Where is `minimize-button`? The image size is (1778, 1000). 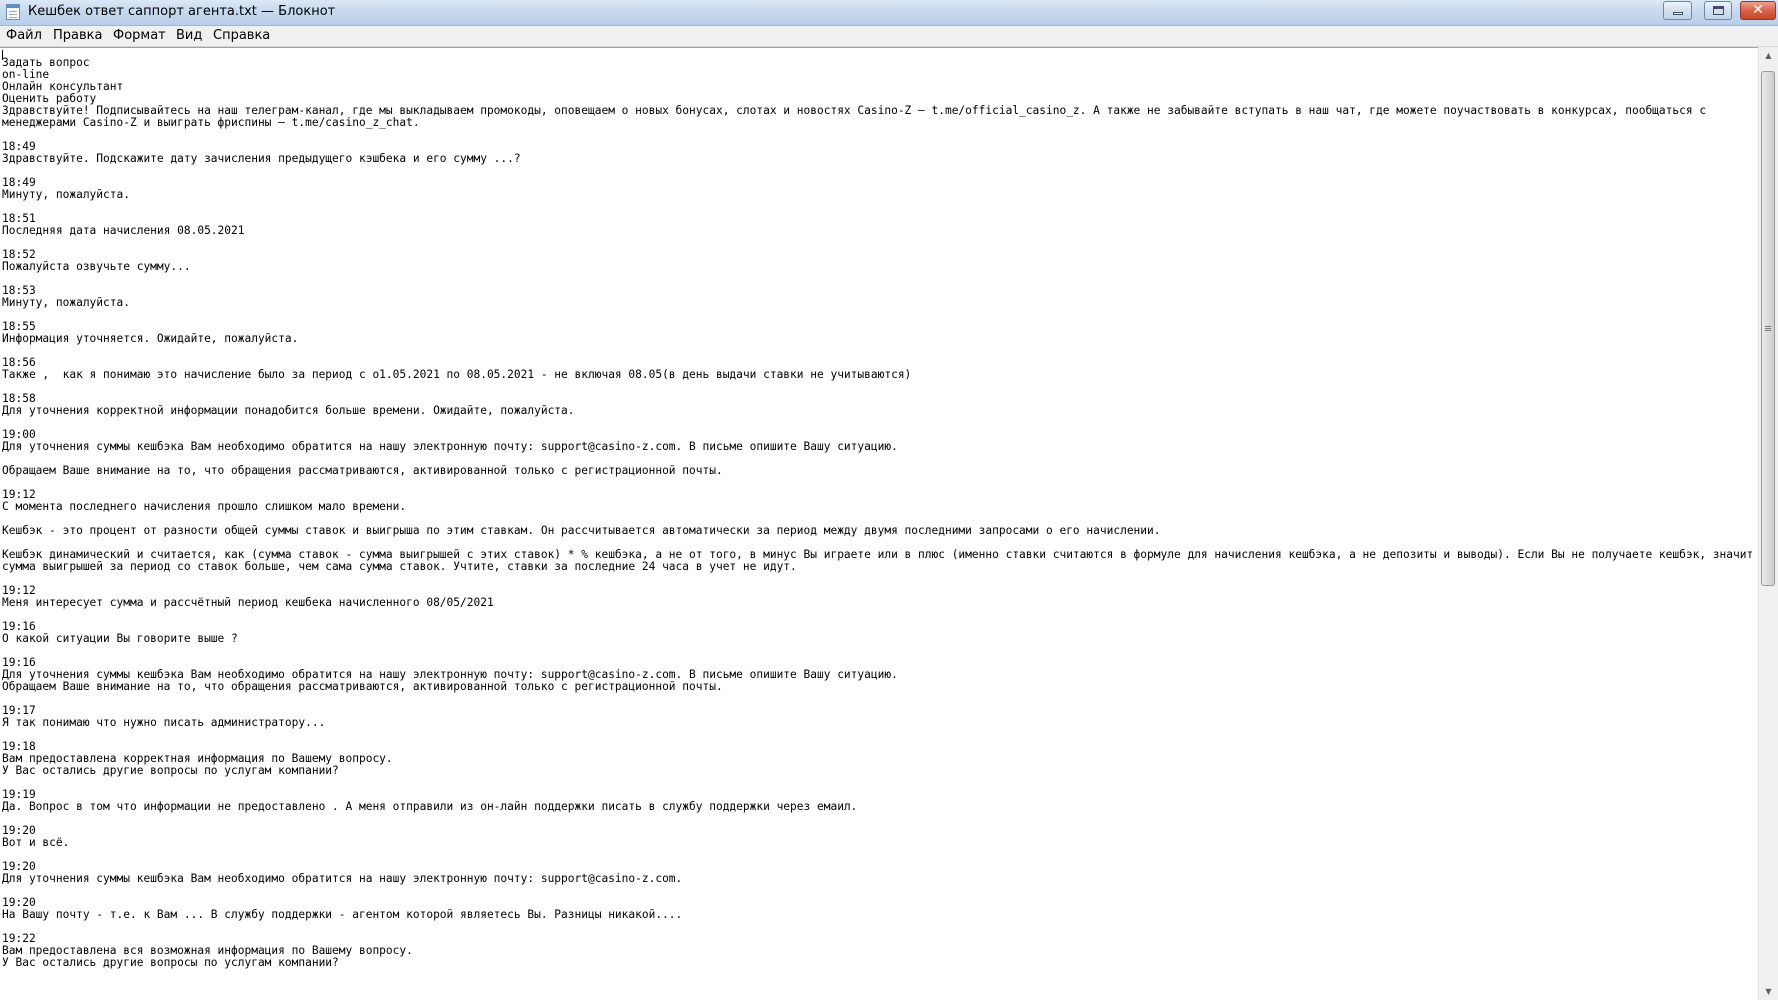 minimize-button is located at coordinates (1677, 10).